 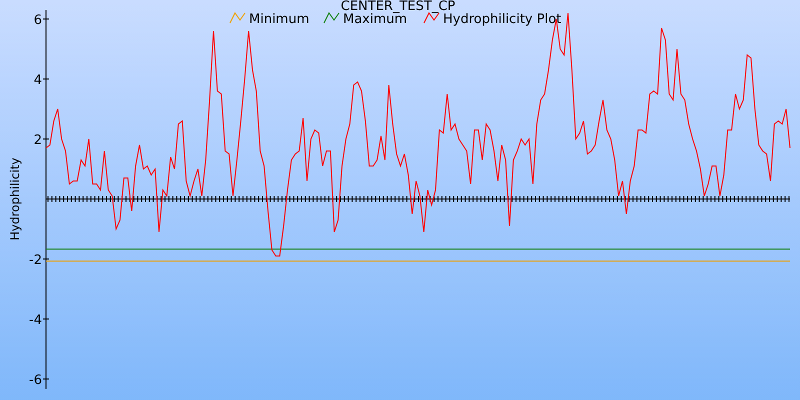 I want to click on legend-label: Maximum, so click(x=375, y=19).